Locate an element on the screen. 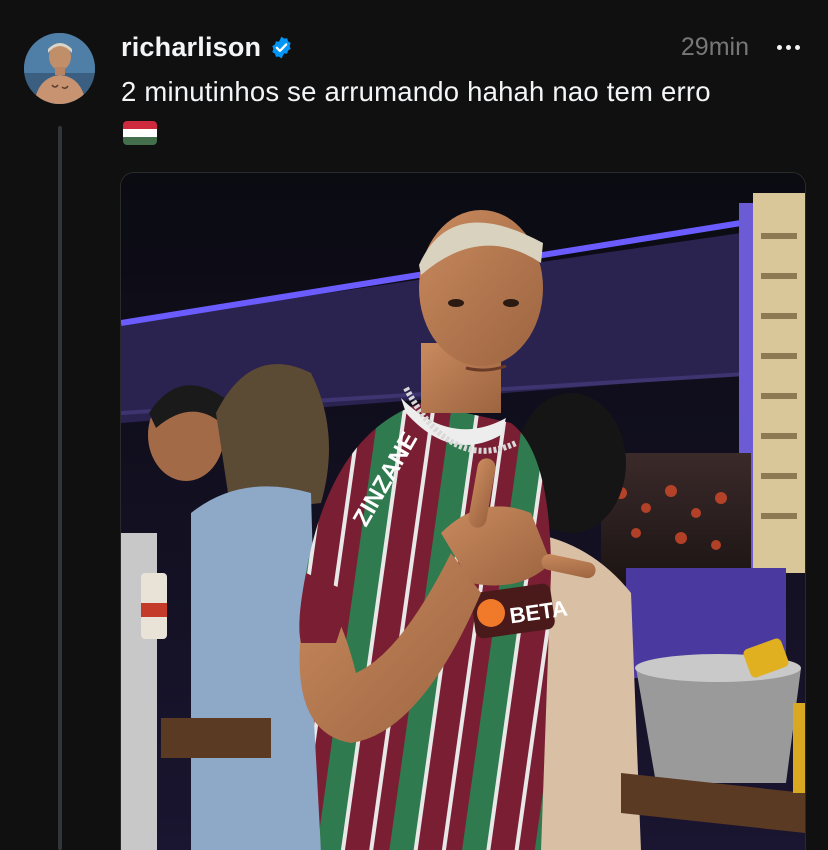 The image size is (828, 850). more-options-icon is located at coordinates (788, 47).